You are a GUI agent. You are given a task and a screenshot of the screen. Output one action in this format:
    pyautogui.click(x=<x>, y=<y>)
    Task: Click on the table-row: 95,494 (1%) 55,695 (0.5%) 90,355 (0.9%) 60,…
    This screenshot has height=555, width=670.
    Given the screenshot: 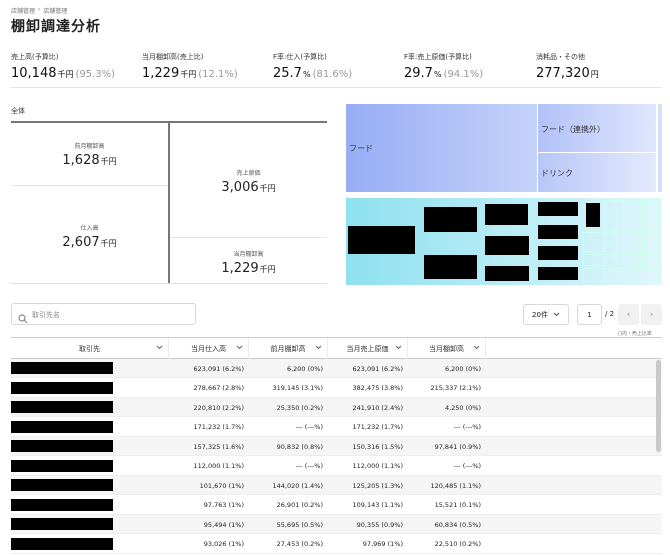 What is the action you would take?
    pyautogui.click(x=336, y=524)
    